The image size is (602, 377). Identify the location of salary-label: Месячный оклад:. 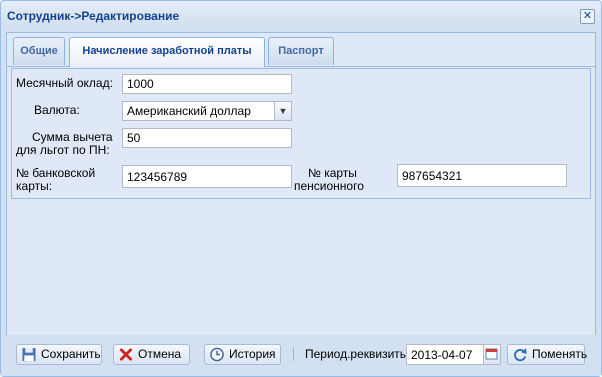
(64, 83).